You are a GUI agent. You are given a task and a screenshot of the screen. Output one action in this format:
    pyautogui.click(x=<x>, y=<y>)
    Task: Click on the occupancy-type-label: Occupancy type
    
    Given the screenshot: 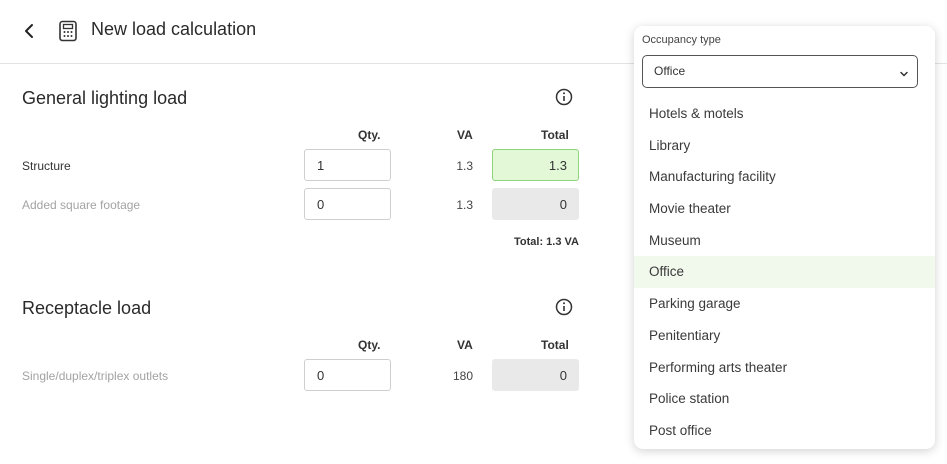 What is the action you would take?
    pyautogui.click(x=681, y=40)
    